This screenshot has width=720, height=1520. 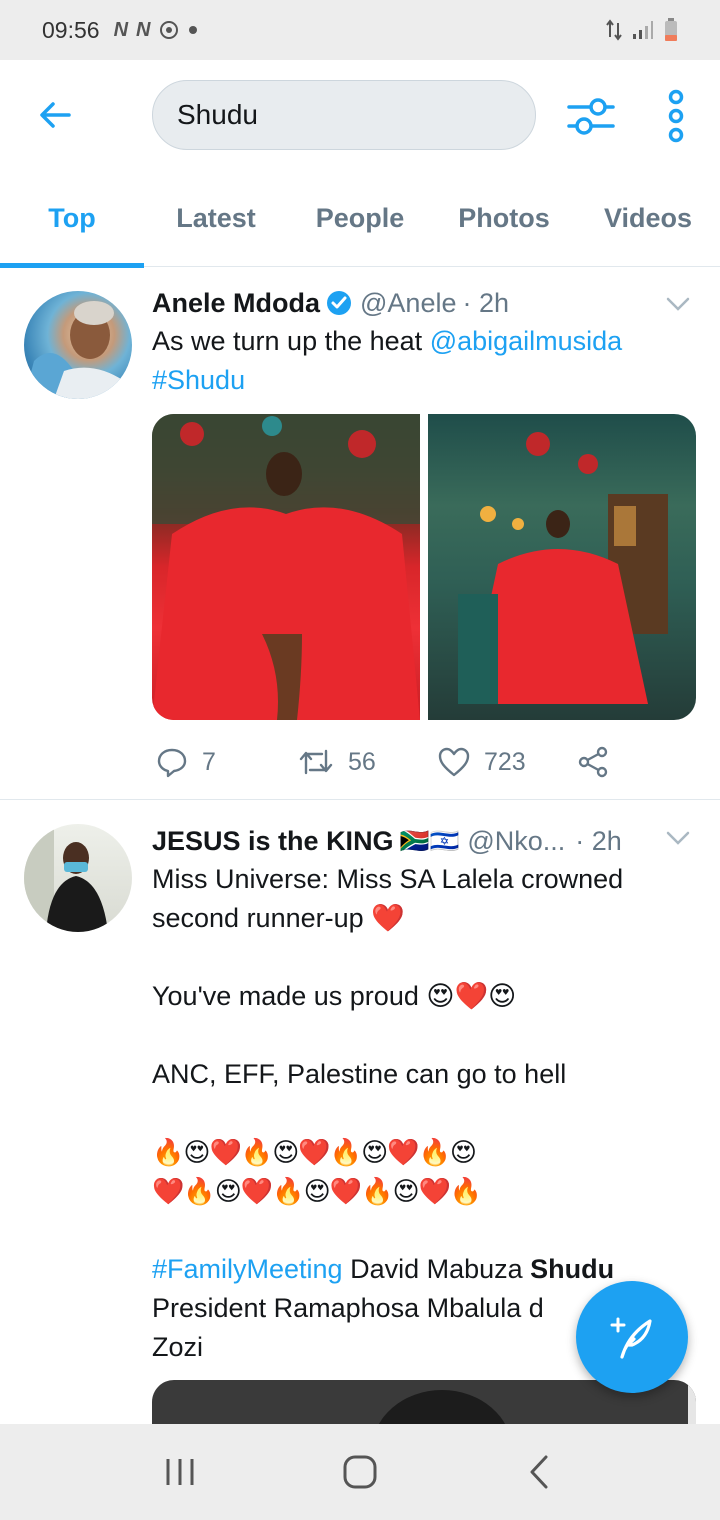 I want to click on reply-button: 7, so click(x=186, y=762).